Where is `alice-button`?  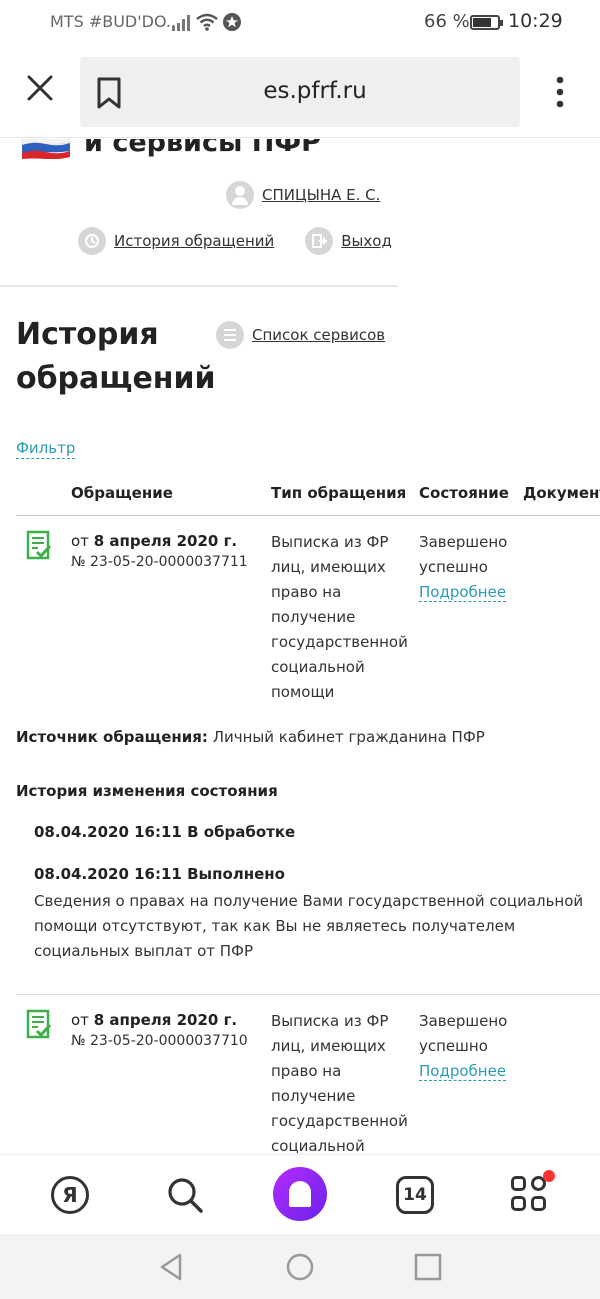
alice-button is located at coordinates (300, 1194).